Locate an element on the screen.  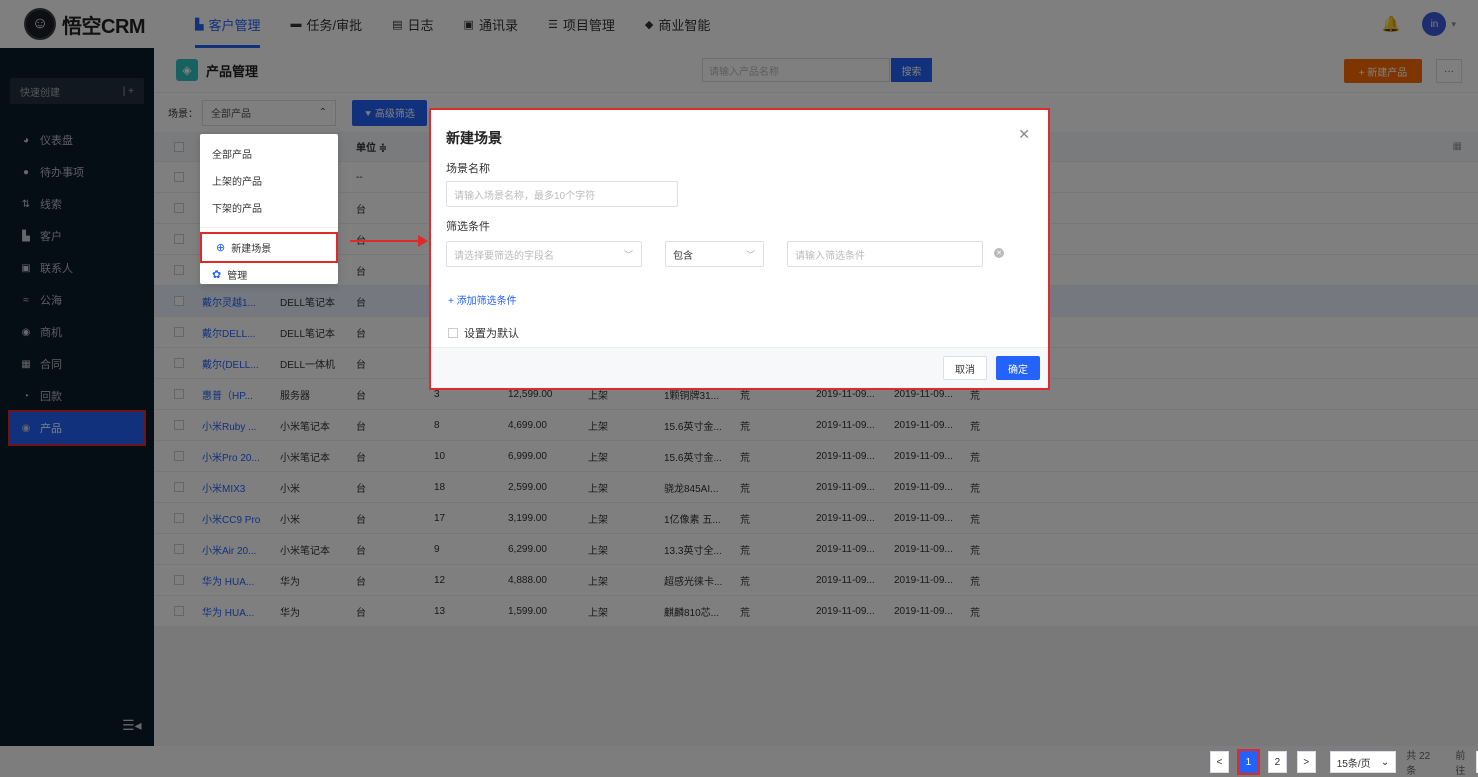
new-product-button: + 新建产品 is located at coordinates (1383, 71).